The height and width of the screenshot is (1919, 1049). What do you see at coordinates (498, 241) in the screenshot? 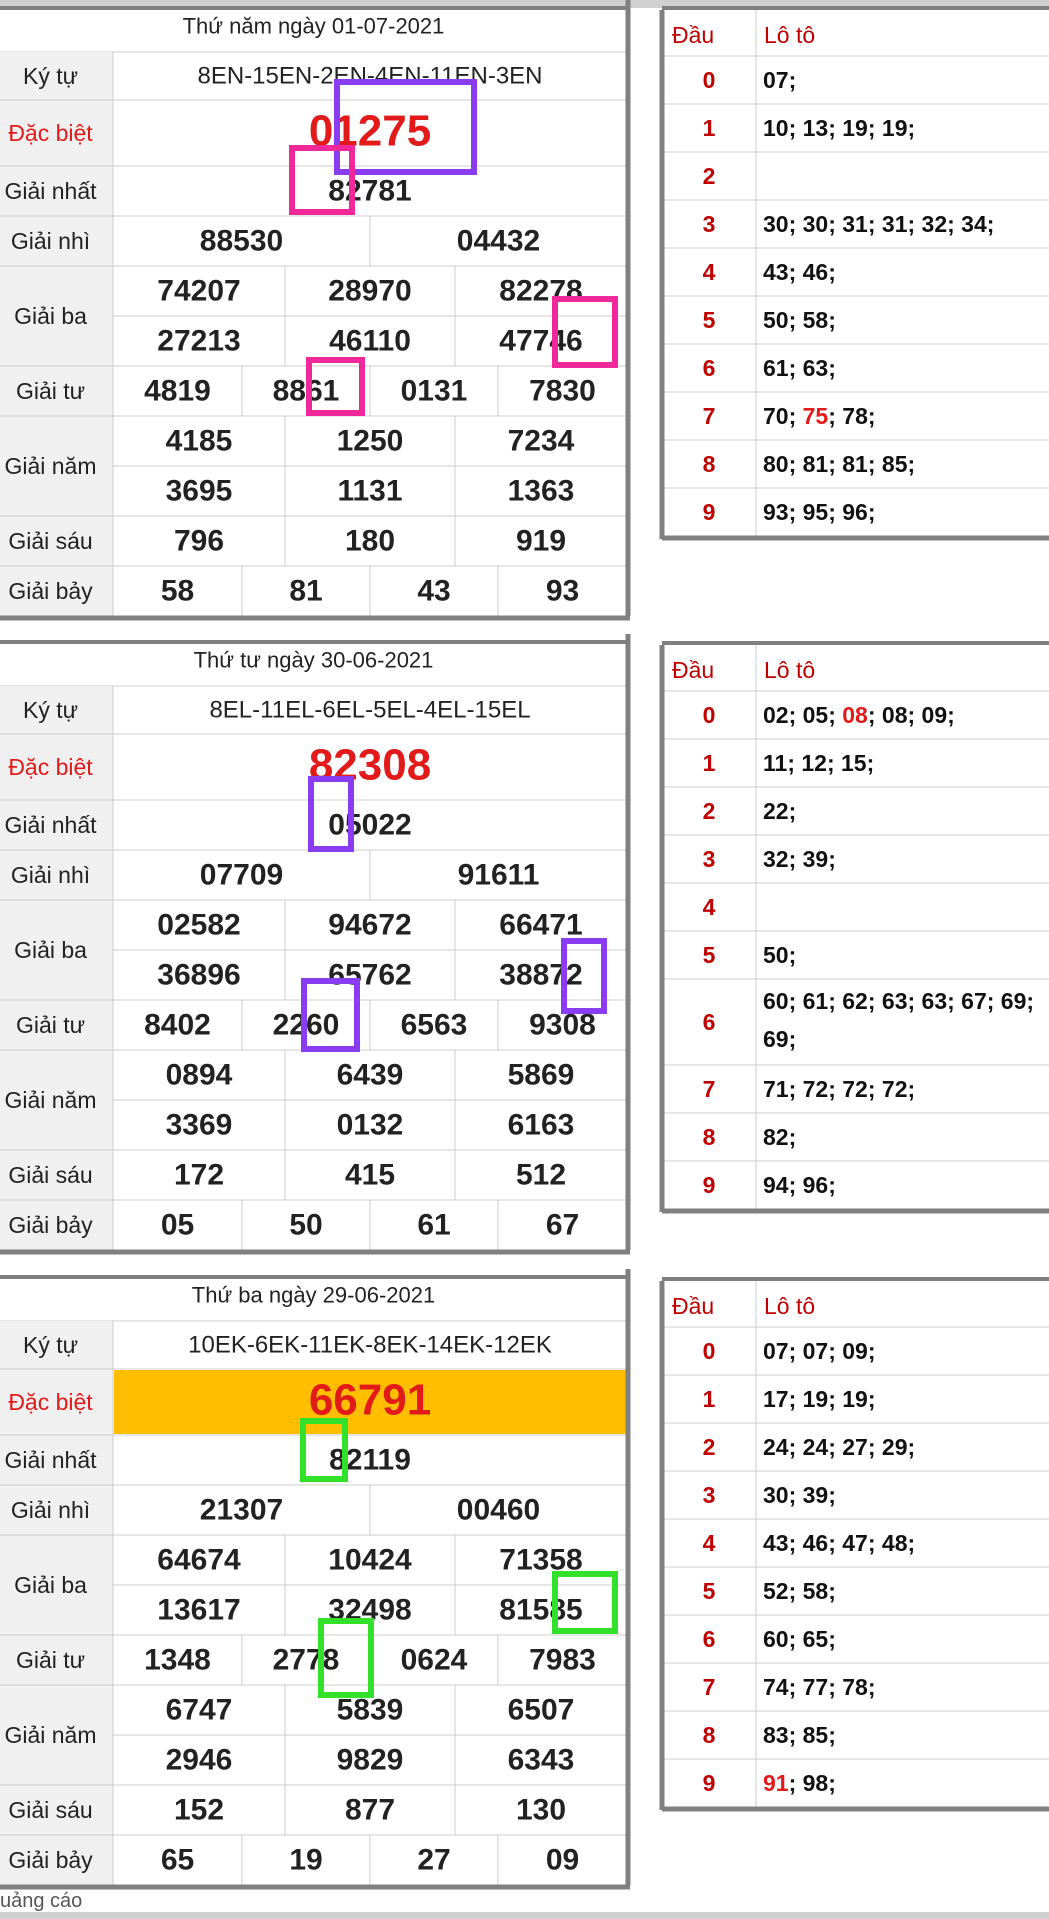
I see `second-prize-value: 04432` at bounding box center [498, 241].